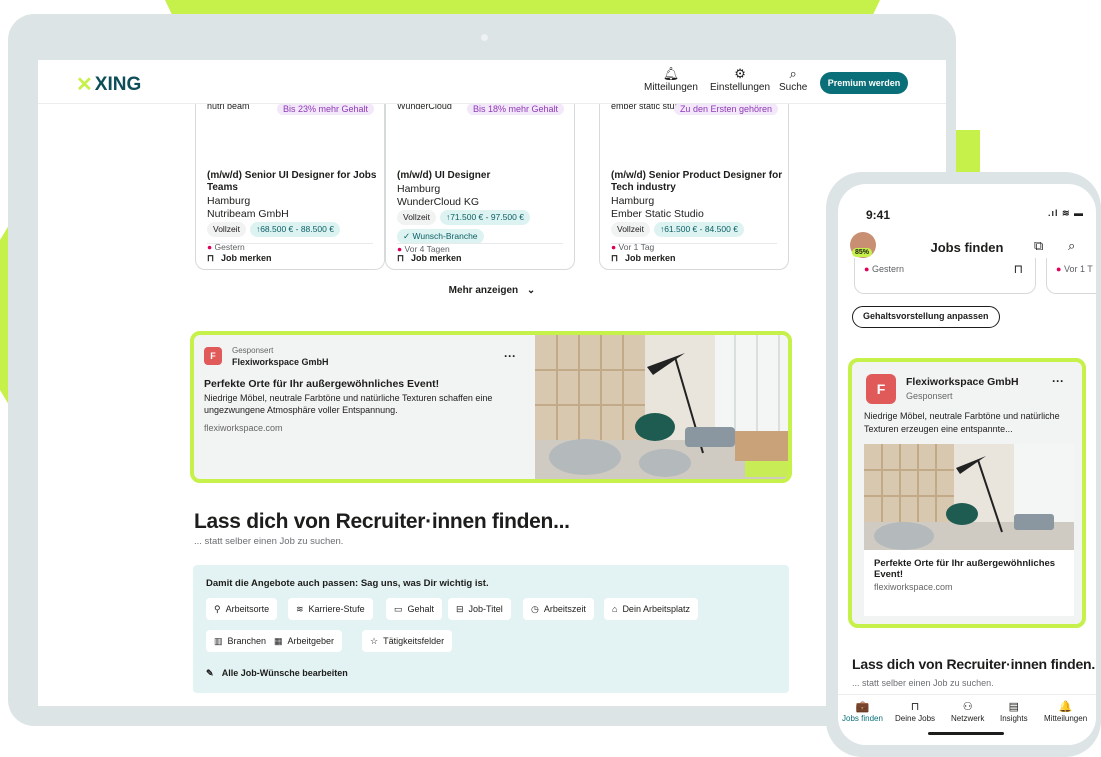 This screenshot has height=757, width=1101. Describe the element at coordinates (483, 176) in the screenshot. I see `job-title: (m/w/d) UI Designer` at that location.